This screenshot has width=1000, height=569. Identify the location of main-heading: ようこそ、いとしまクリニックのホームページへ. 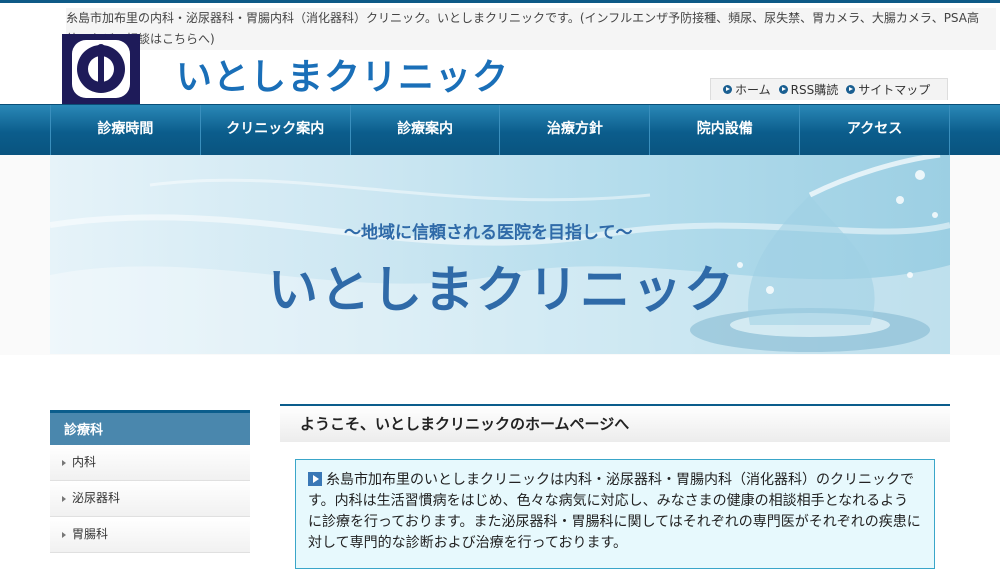
(615, 423).